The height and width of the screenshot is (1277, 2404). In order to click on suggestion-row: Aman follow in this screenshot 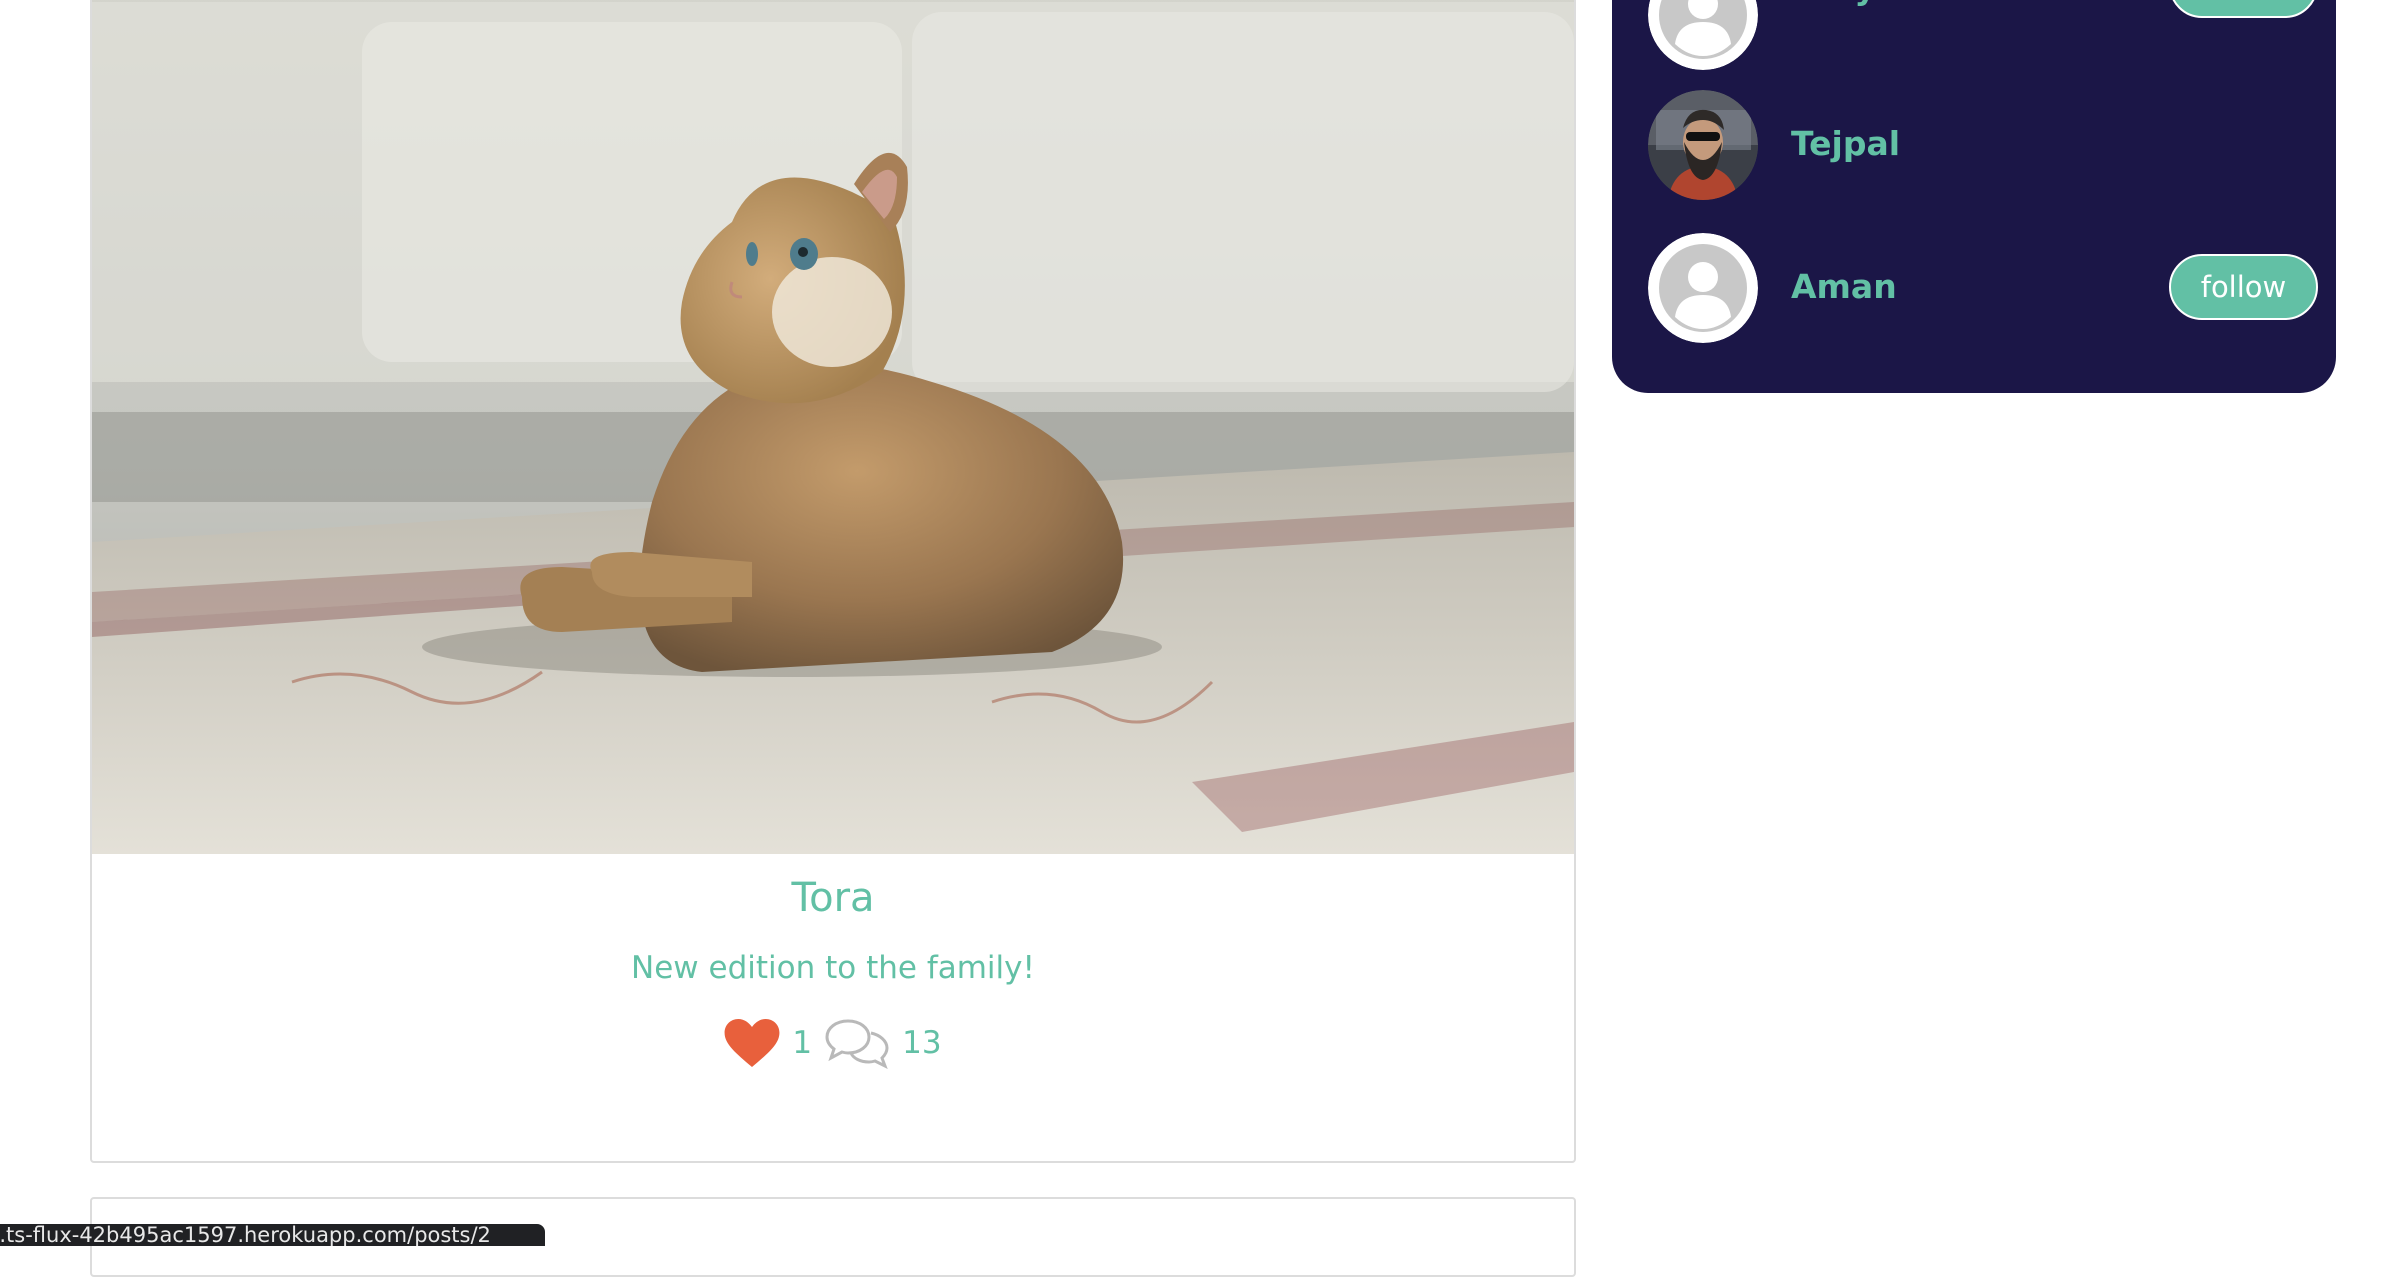, I will do `click(1983, 288)`.